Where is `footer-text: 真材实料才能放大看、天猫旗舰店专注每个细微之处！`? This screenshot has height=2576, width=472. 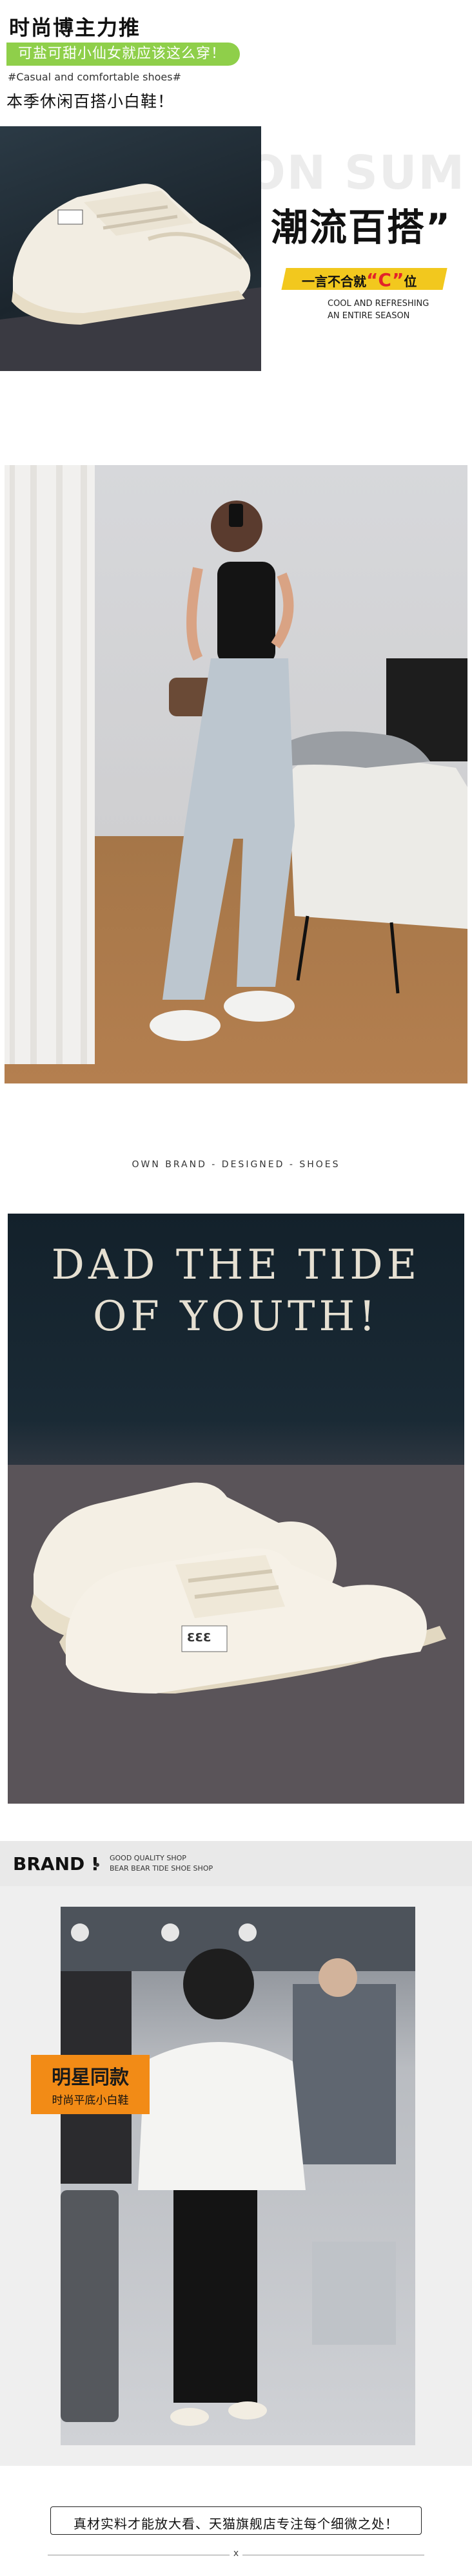 footer-text: 真材实料才能放大看、天猫旗舰店专注每个细微之处！ is located at coordinates (236, 2524).